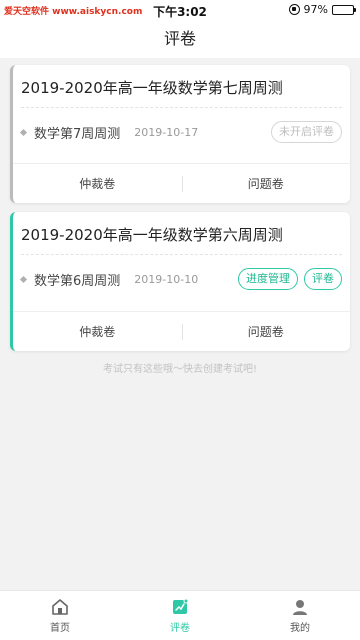 This screenshot has height=640, width=360. I want to click on grade-icon, so click(181, 606).